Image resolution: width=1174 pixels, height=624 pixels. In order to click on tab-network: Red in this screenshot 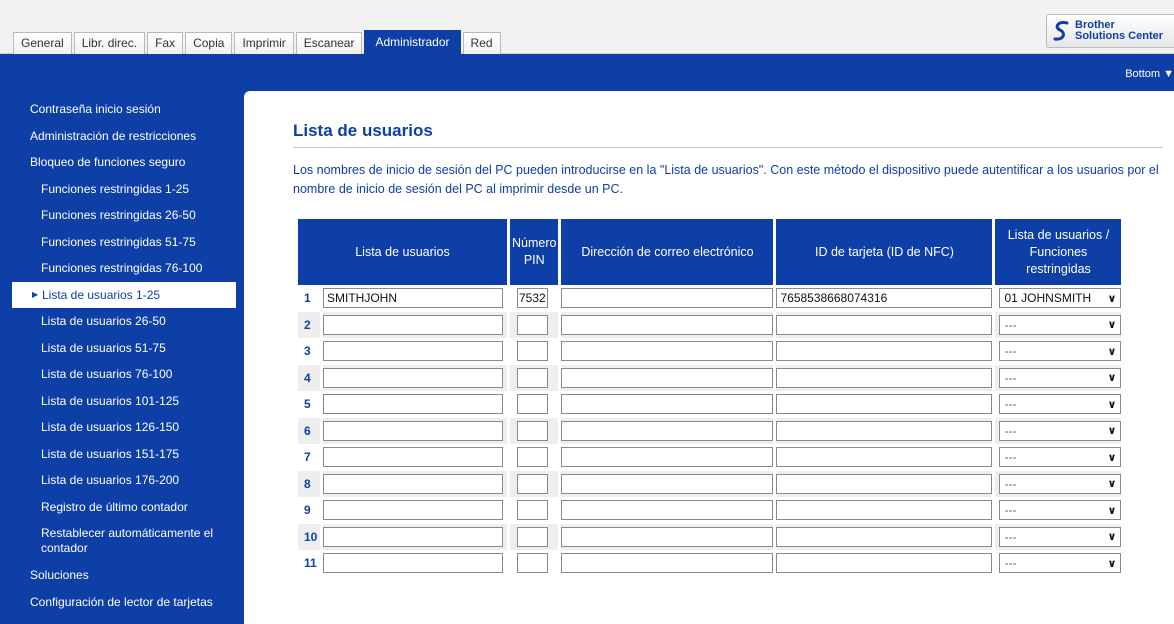, I will do `click(481, 43)`.